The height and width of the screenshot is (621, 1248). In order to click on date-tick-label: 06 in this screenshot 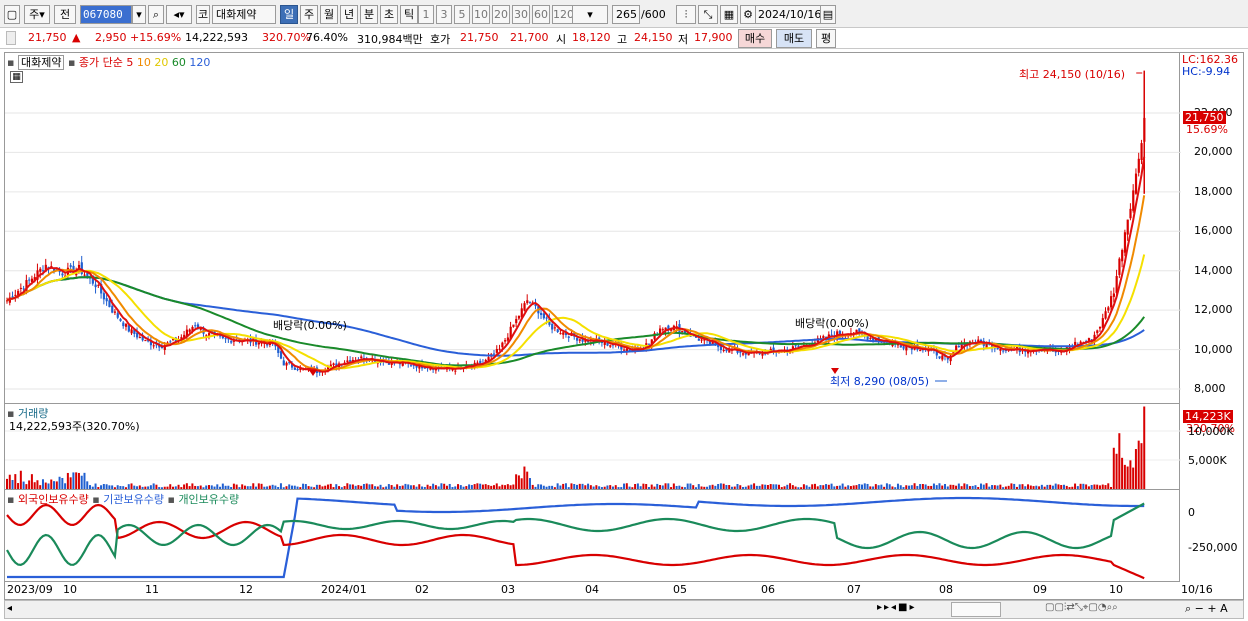, I will do `click(768, 589)`.